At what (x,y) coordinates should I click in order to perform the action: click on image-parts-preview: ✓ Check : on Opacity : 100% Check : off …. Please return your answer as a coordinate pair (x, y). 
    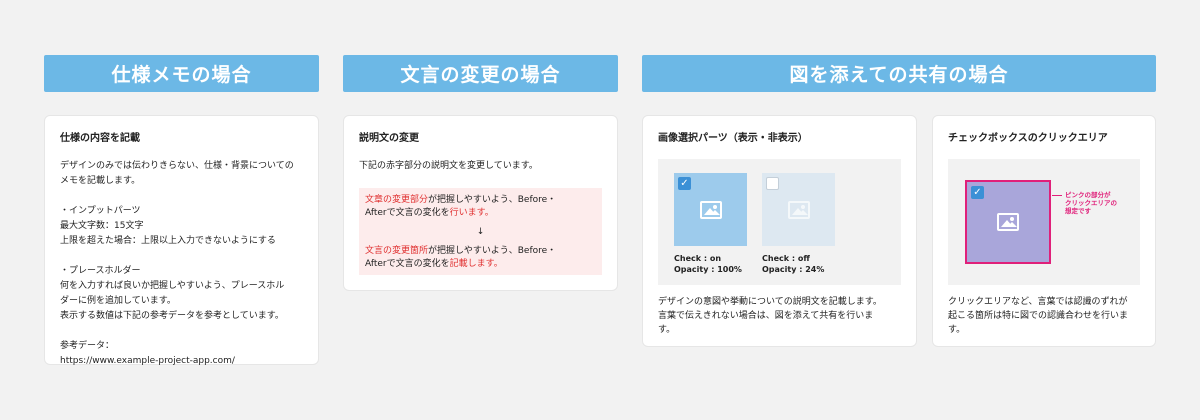
    Looking at the image, I should click on (779, 222).